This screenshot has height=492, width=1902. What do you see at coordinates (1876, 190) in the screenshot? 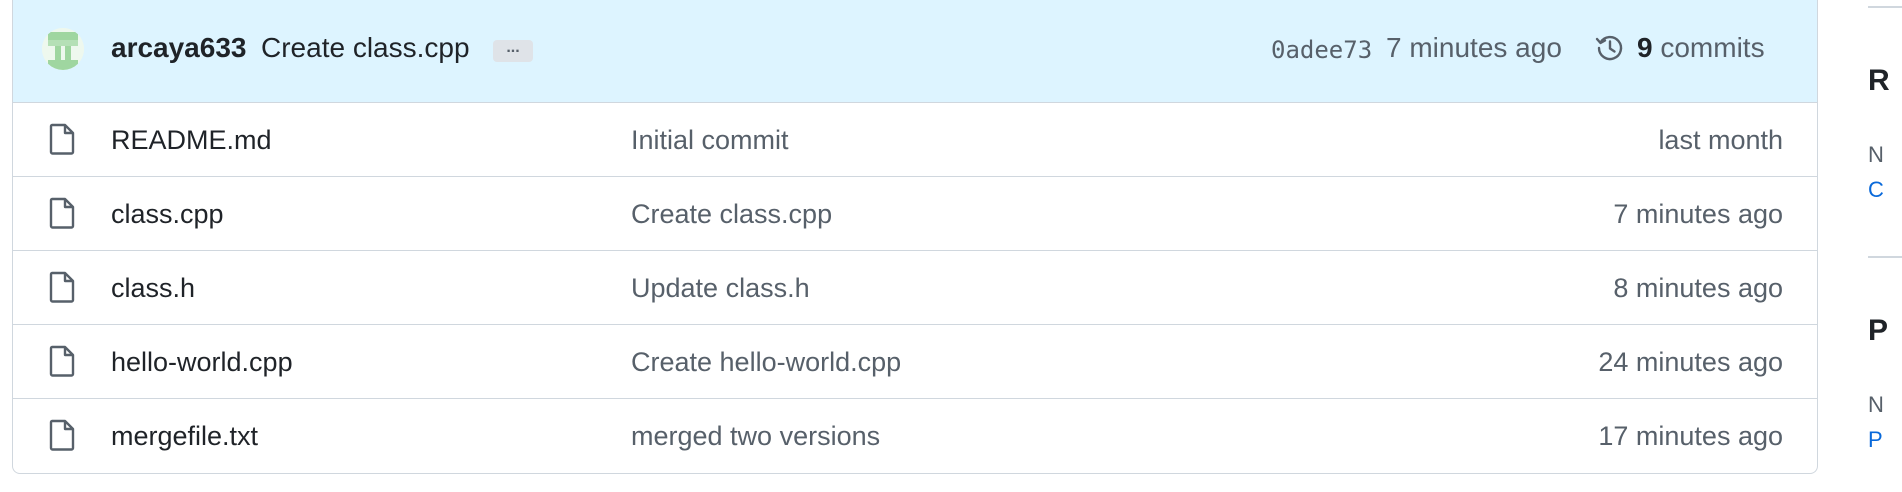
I see `sidebar-link: C` at bounding box center [1876, 190].